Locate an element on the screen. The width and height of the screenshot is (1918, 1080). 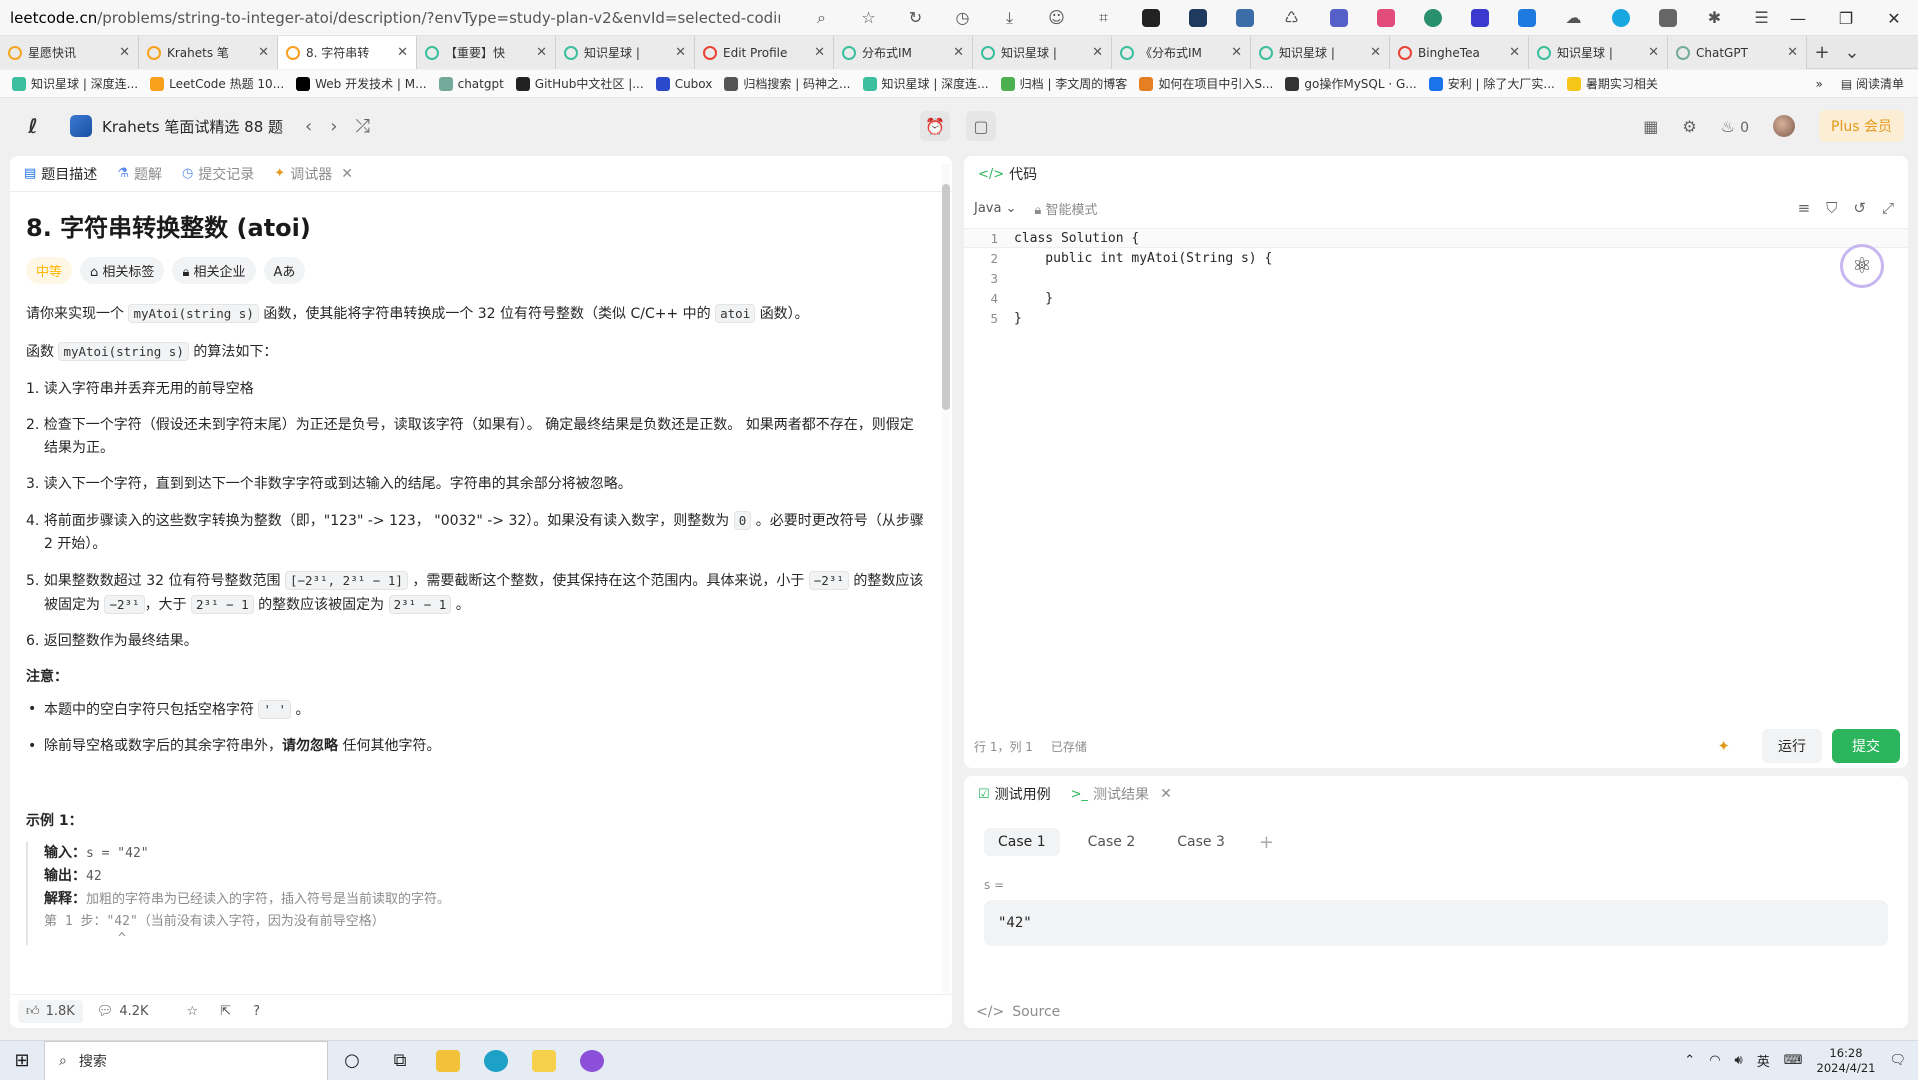
run-button: 运行 is located at coordinates (1792, 746).